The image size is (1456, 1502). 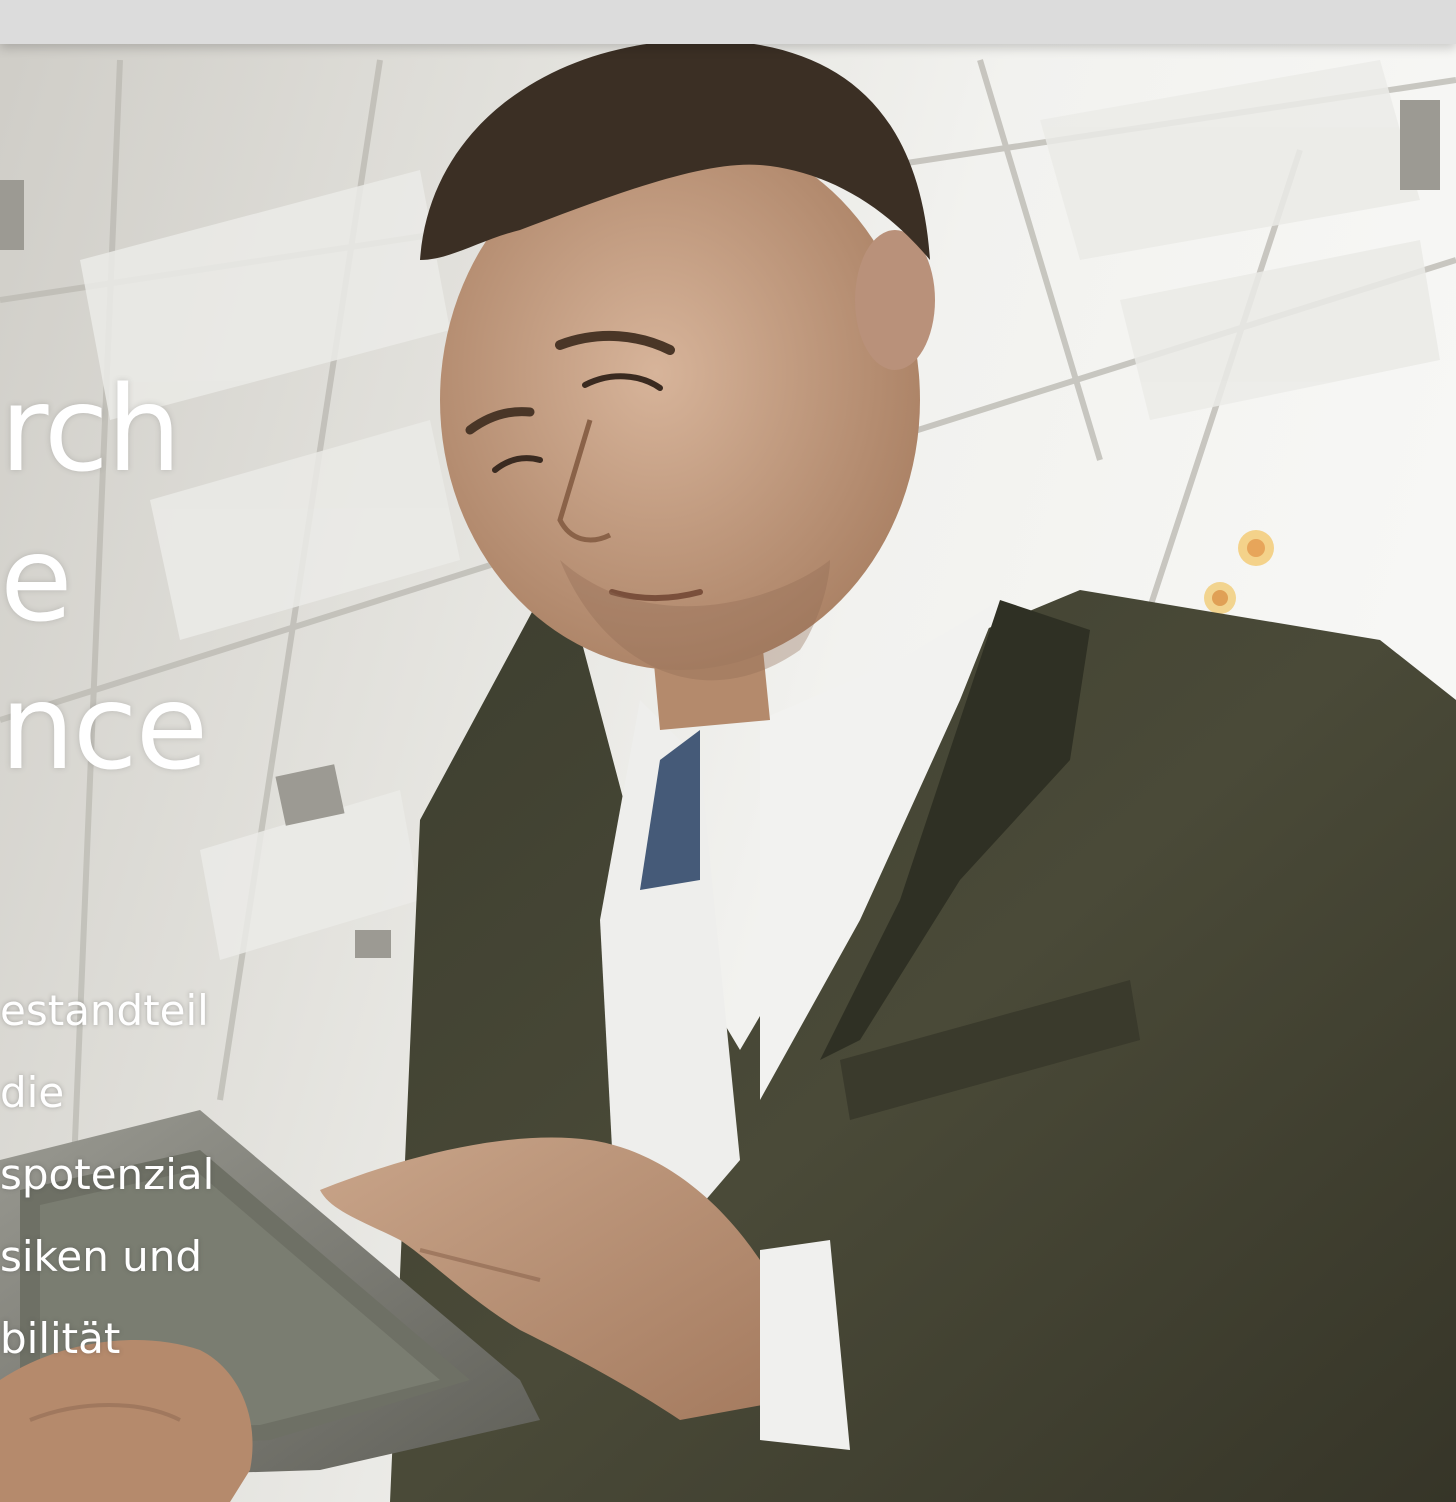 I want to click on body-text-line-5: bilität, so click(x=60, y=1338).